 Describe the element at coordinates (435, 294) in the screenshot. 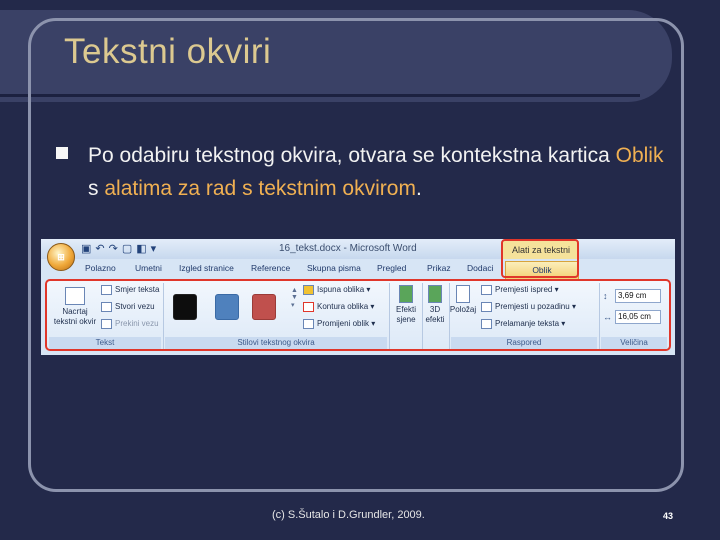

I see `3d-cube-icon` at that location.